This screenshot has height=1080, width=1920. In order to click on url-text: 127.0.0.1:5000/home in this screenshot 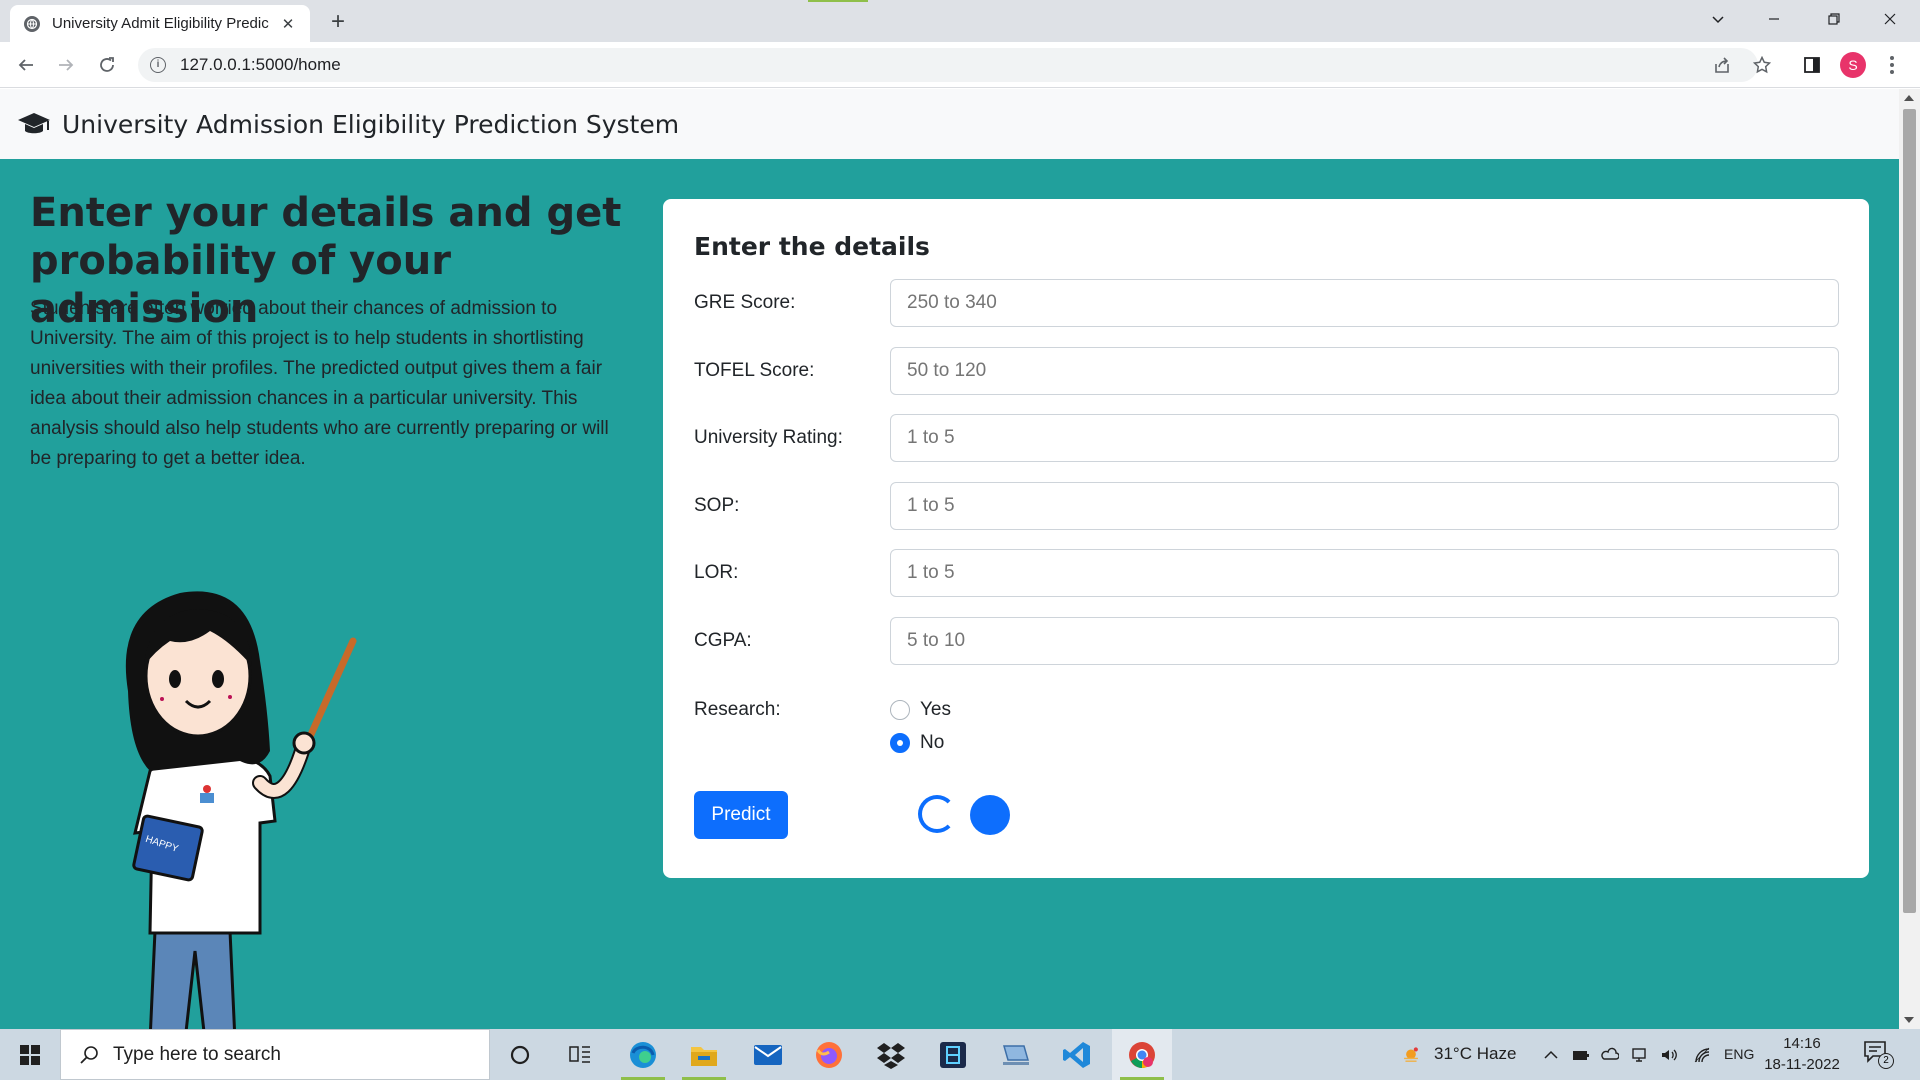, I will do `click(260, 64)`.